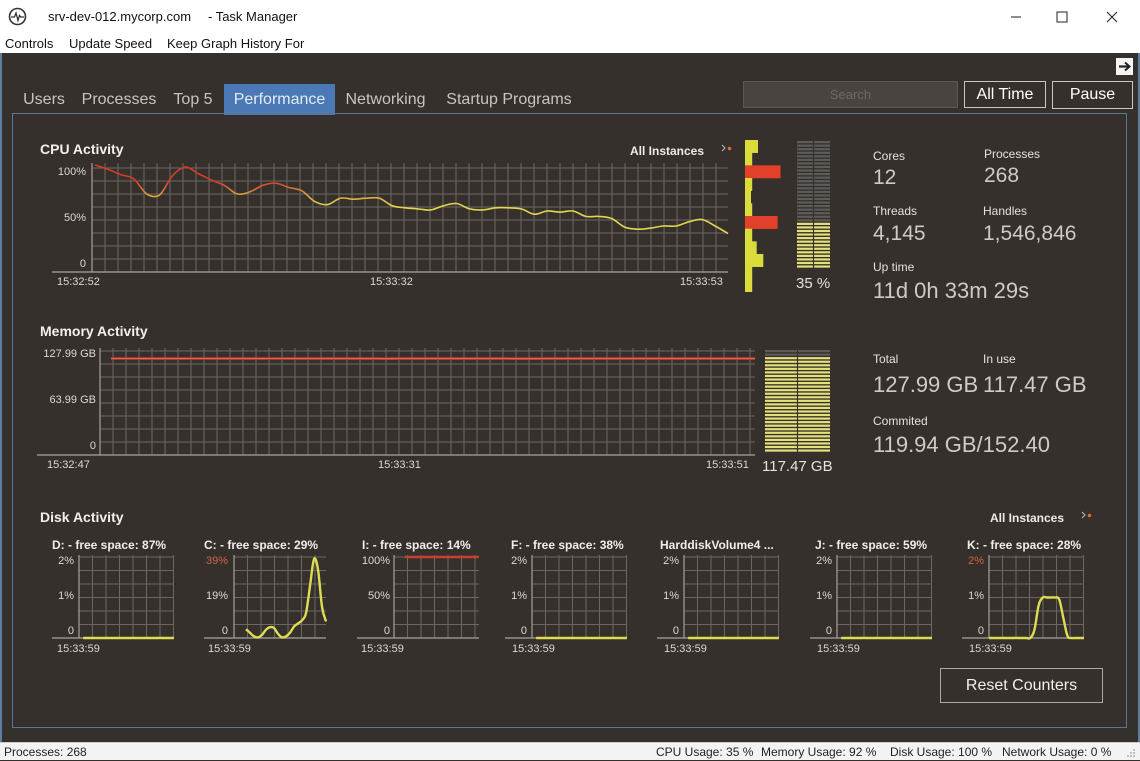 The image size is (1140, 761). I want to click on cpu-usage-gauge, so click(813, 205).